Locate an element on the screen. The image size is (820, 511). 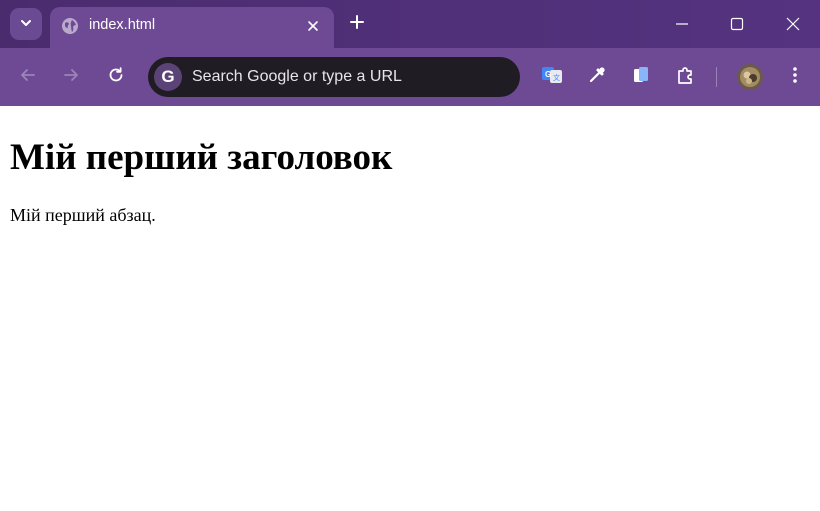
toolbar: G G 文 is located at coordinates (410, 77).